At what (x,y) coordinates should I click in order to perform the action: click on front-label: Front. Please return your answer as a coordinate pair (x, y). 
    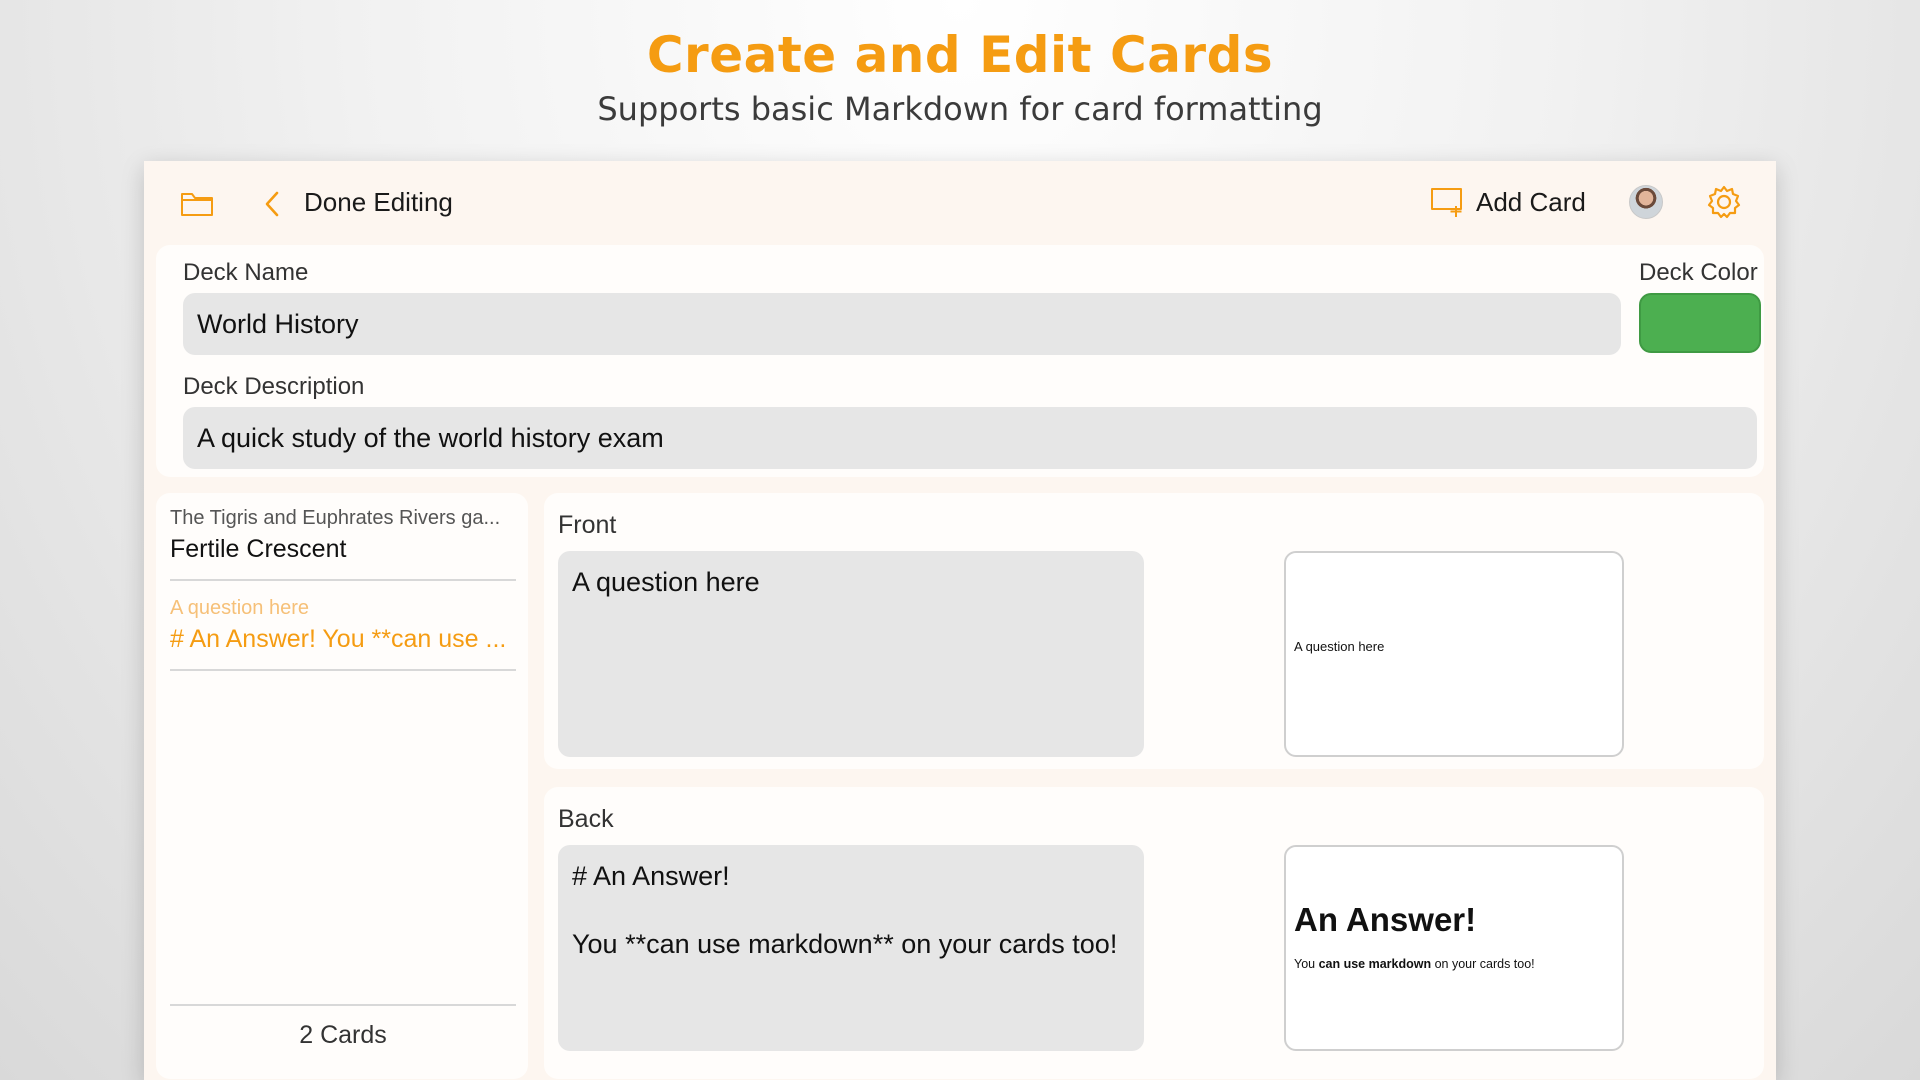
    Looking at the image, I should click on (587, 525).